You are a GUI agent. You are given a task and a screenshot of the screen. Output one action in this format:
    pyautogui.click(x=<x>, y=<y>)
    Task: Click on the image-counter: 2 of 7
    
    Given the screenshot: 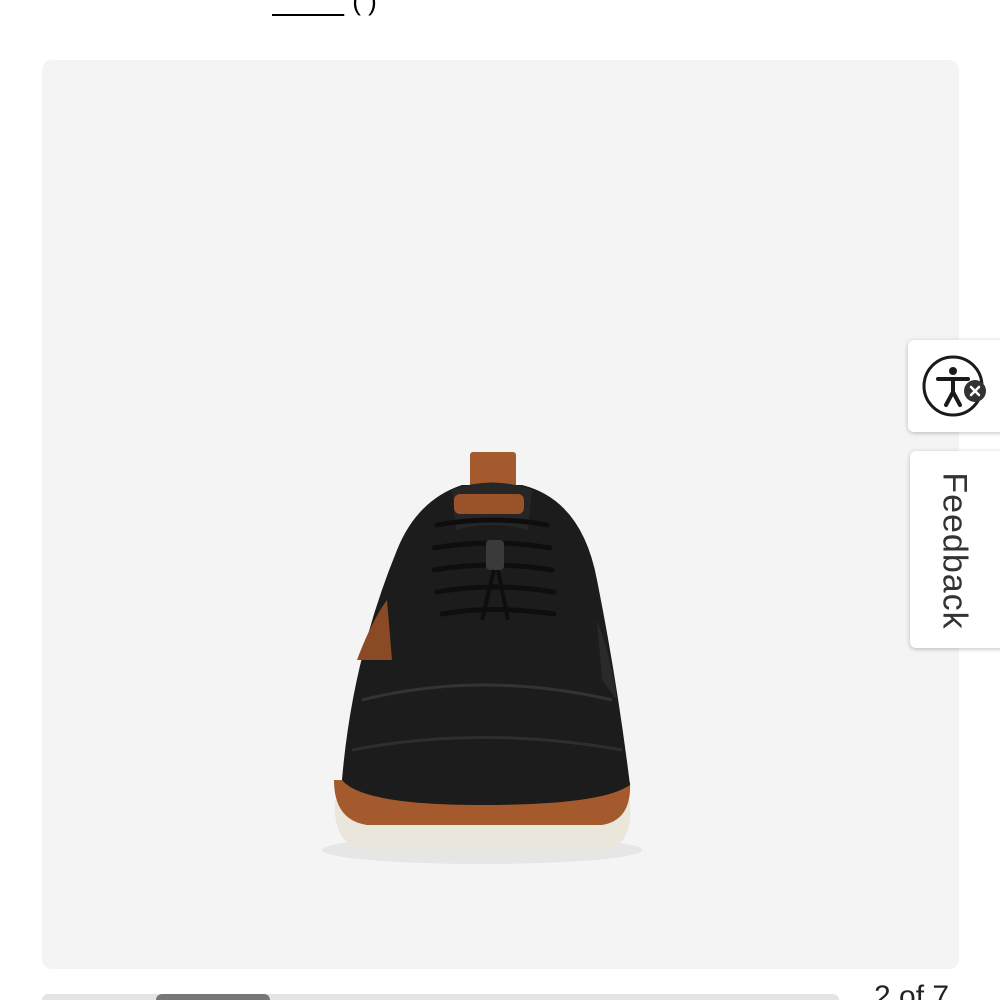 What is the action you would take?
    pyautogui.click(x=912, y=990)
    